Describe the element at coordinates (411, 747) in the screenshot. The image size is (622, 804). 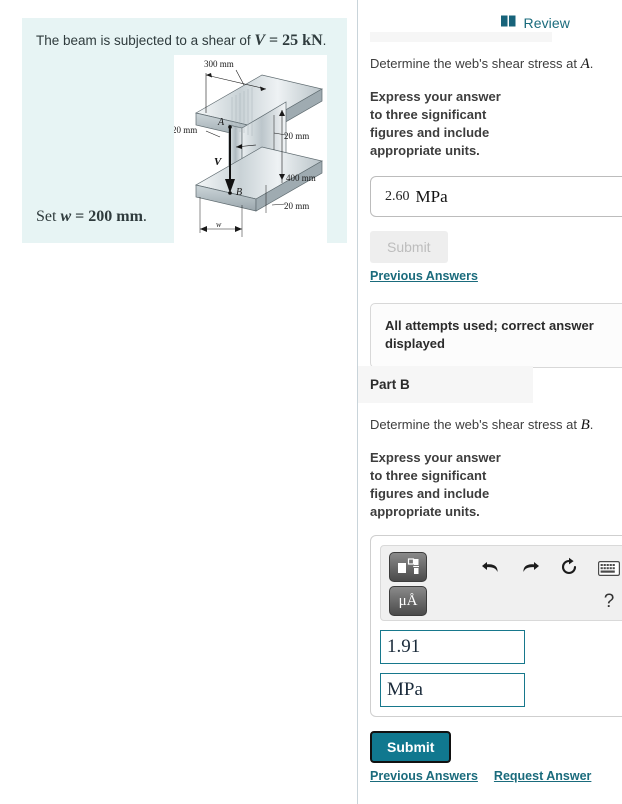
I see `part-b-submit-button: Submit` at that location.